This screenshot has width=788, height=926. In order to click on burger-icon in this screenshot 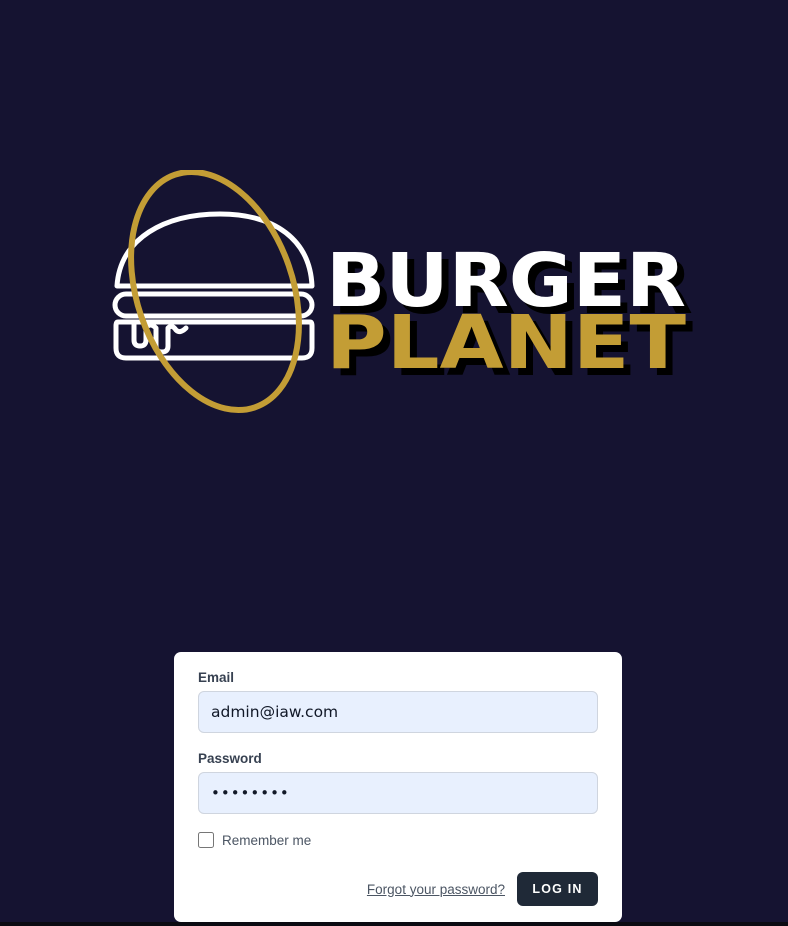, I will do `click(213, 286)`.